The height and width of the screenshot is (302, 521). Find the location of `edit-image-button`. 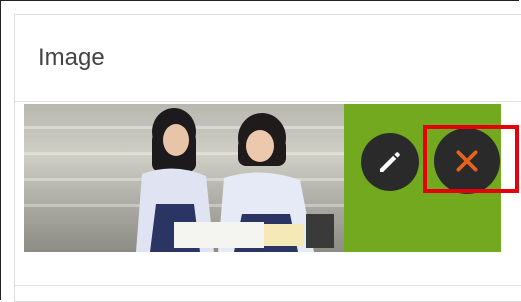

edit-image-button is located at coordinates (390, 162).